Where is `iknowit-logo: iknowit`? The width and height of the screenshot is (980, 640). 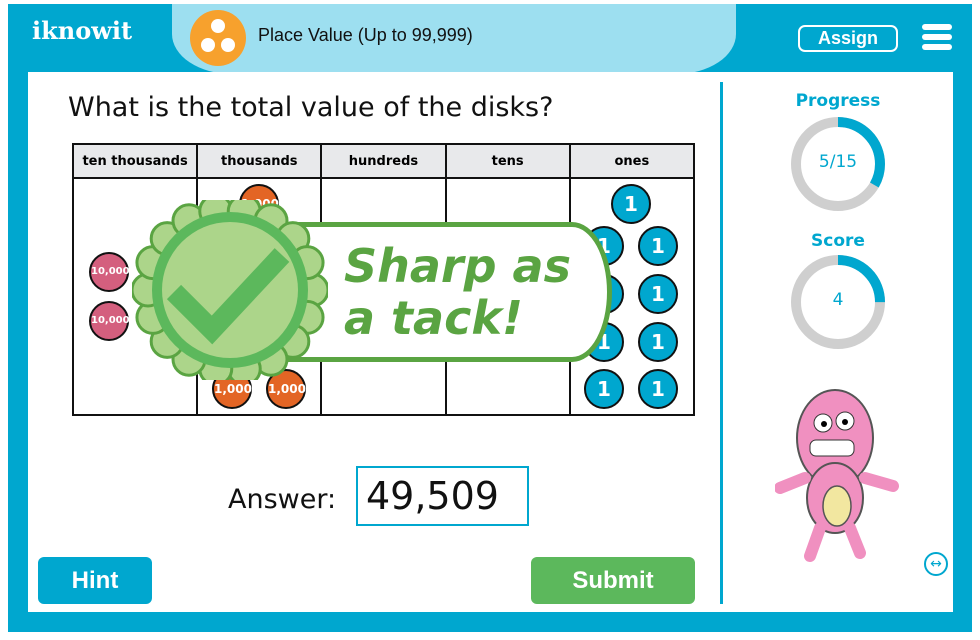 iknowit-logo: iknowit is located at coordinates (82, 30).